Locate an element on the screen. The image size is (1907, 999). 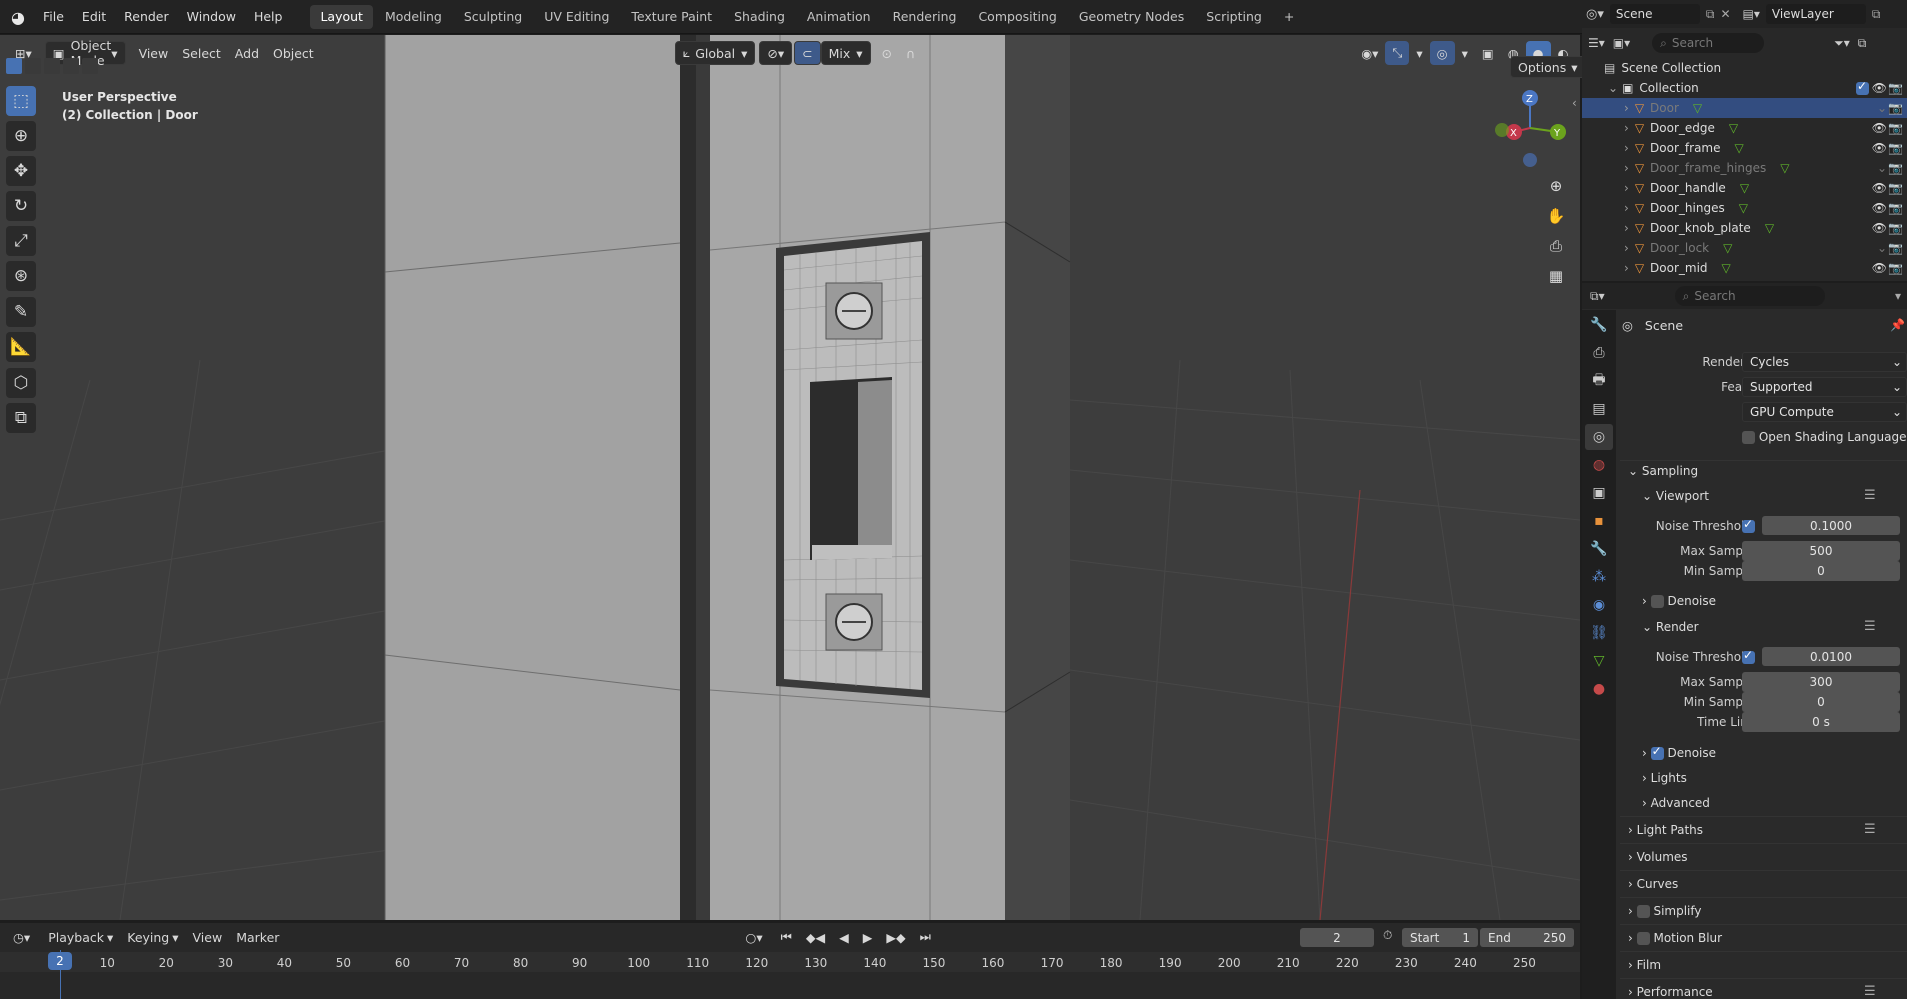
falloff-icon: ∩ is located at coordinates (910, 53).